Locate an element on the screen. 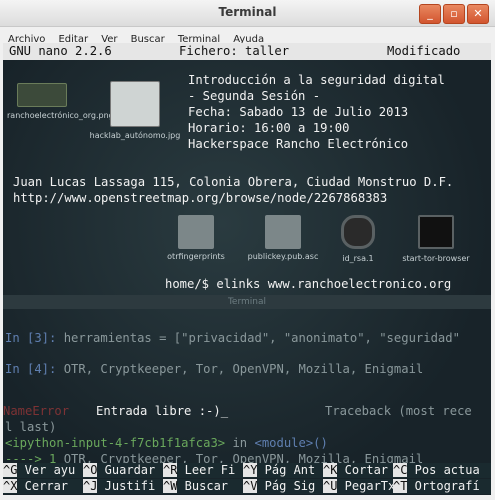 This screenshot has height=500, width=495. harddrive-icon is located at coordinates (358, 232).